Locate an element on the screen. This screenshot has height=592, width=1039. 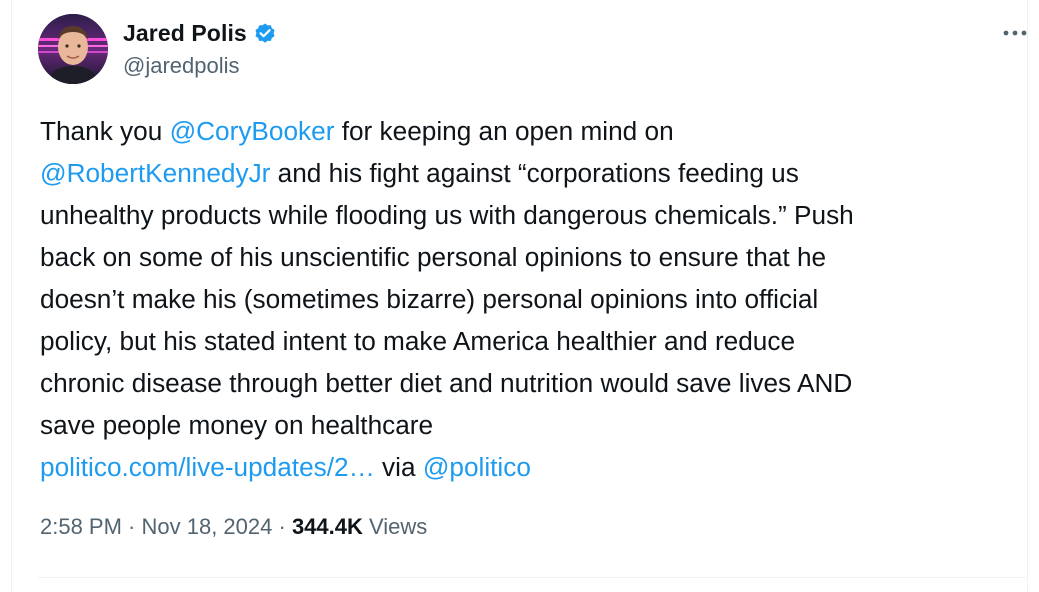
tweet-time: 2:58 PM is located at coordinates (81, 527).